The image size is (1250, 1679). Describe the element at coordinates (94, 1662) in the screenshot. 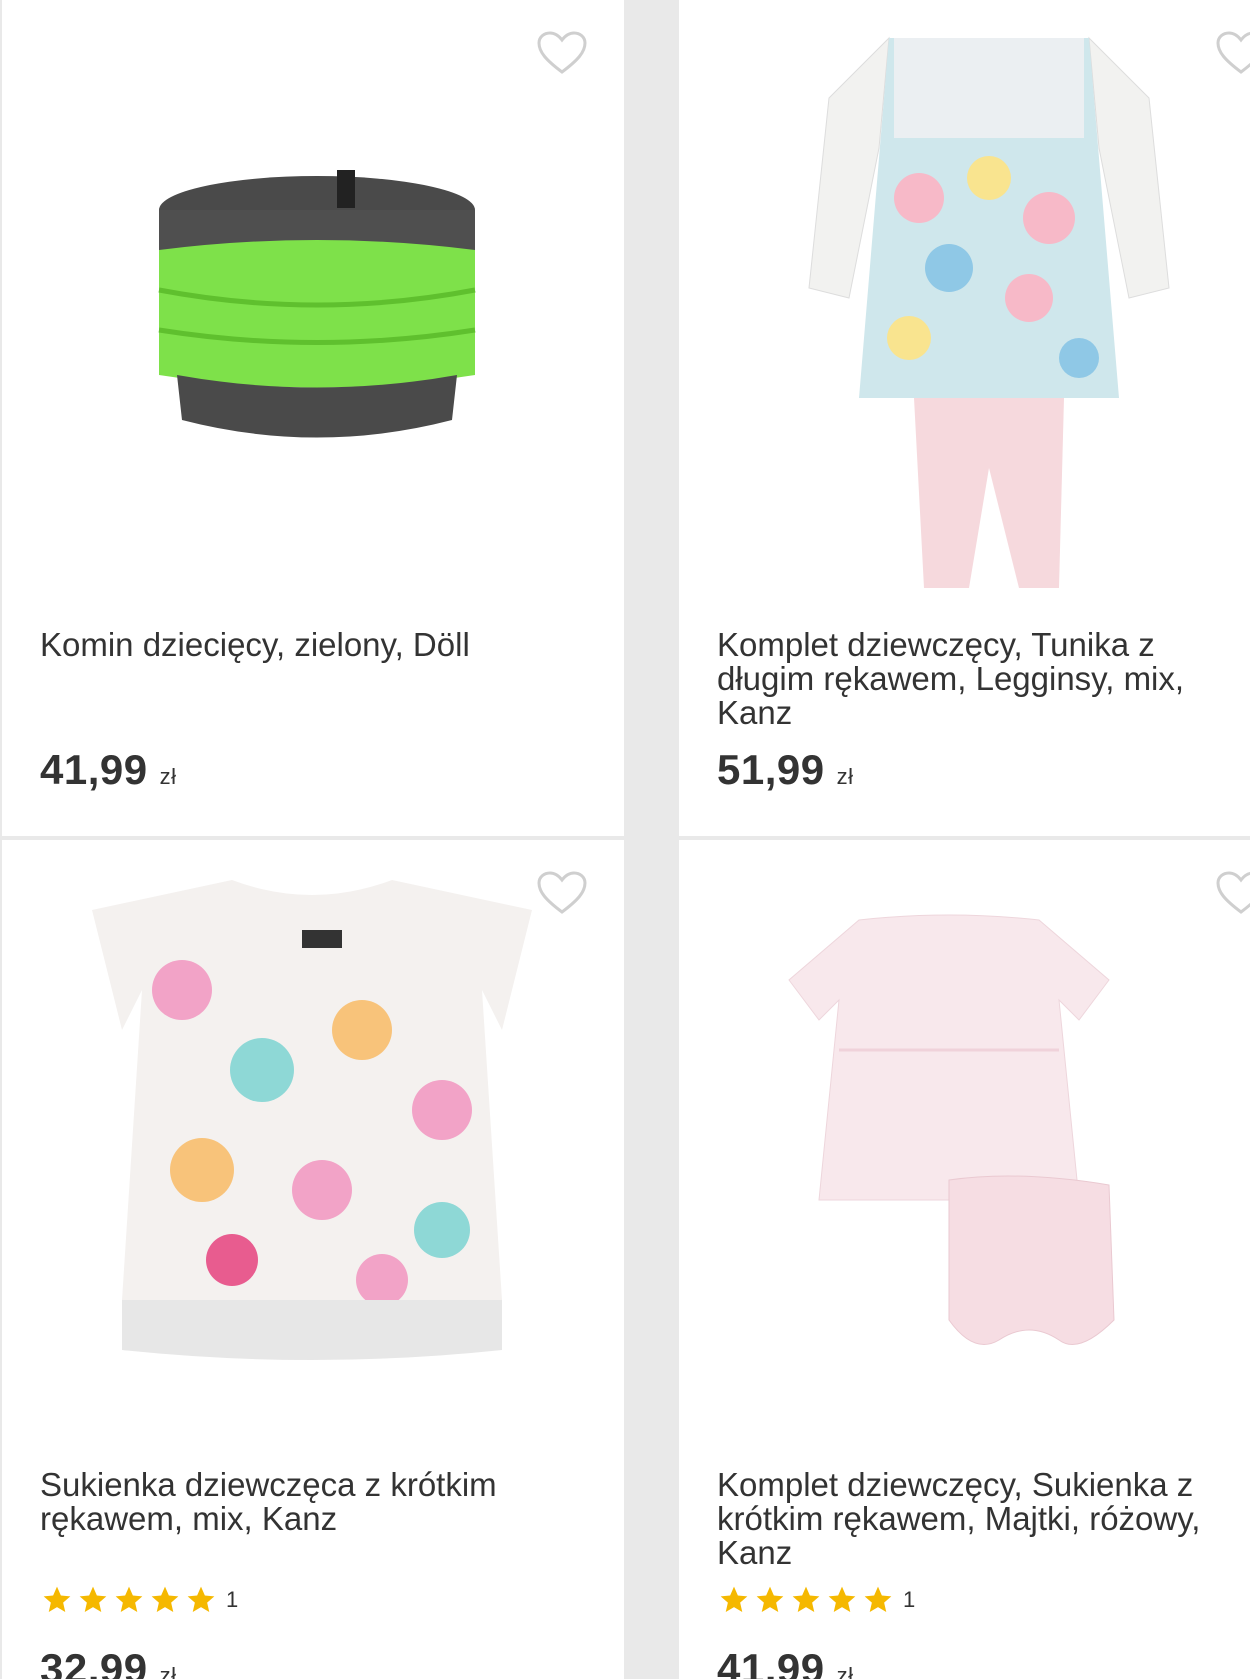

I see `price-value: 32,99` at that location.